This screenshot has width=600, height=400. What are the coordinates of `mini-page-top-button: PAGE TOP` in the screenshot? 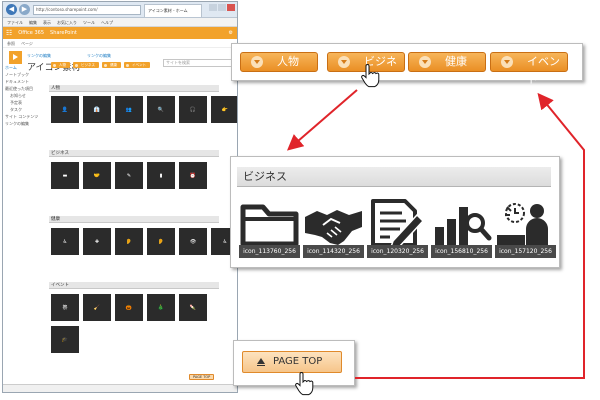 It's located at (202, 377).